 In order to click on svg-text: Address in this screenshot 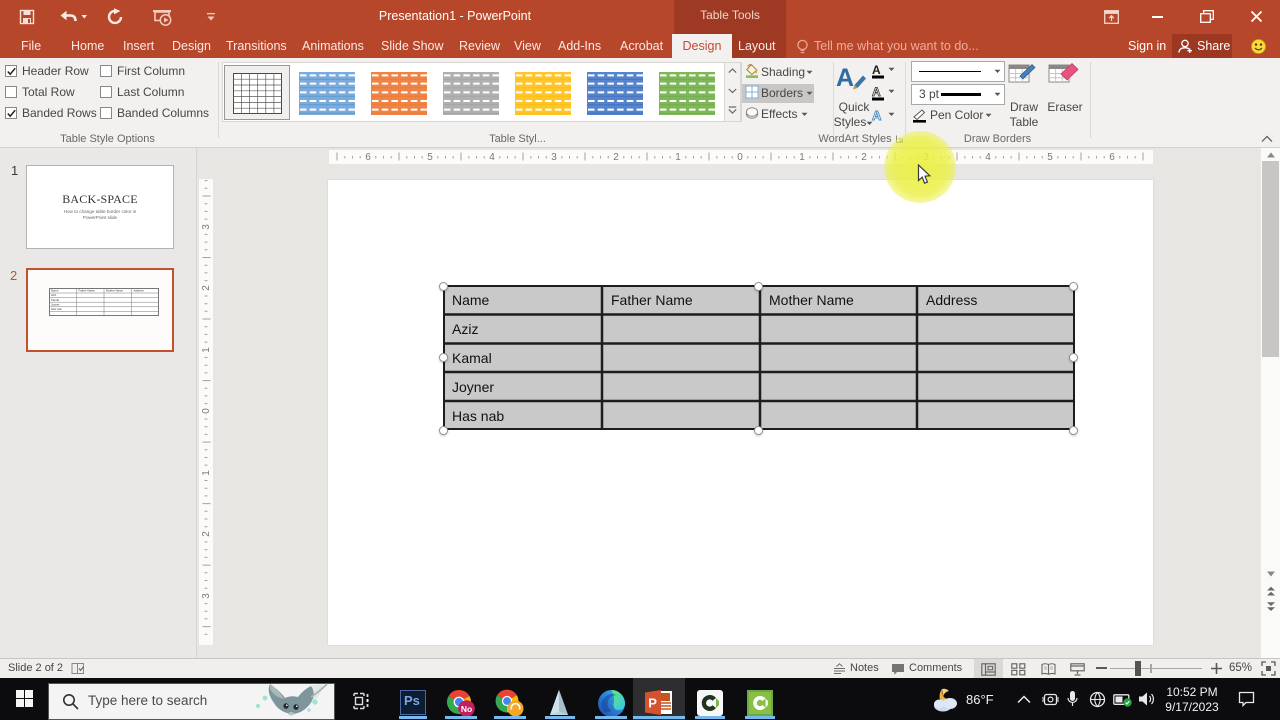, I will do `click(139, 291)`.